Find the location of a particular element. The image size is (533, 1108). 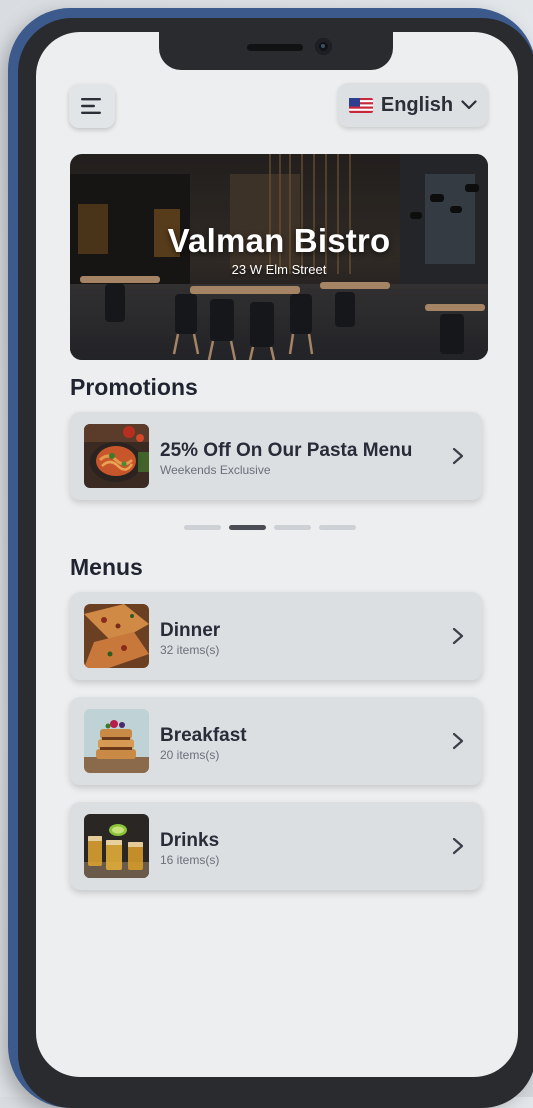

language-selector: English is located at coordinates (413, 105).